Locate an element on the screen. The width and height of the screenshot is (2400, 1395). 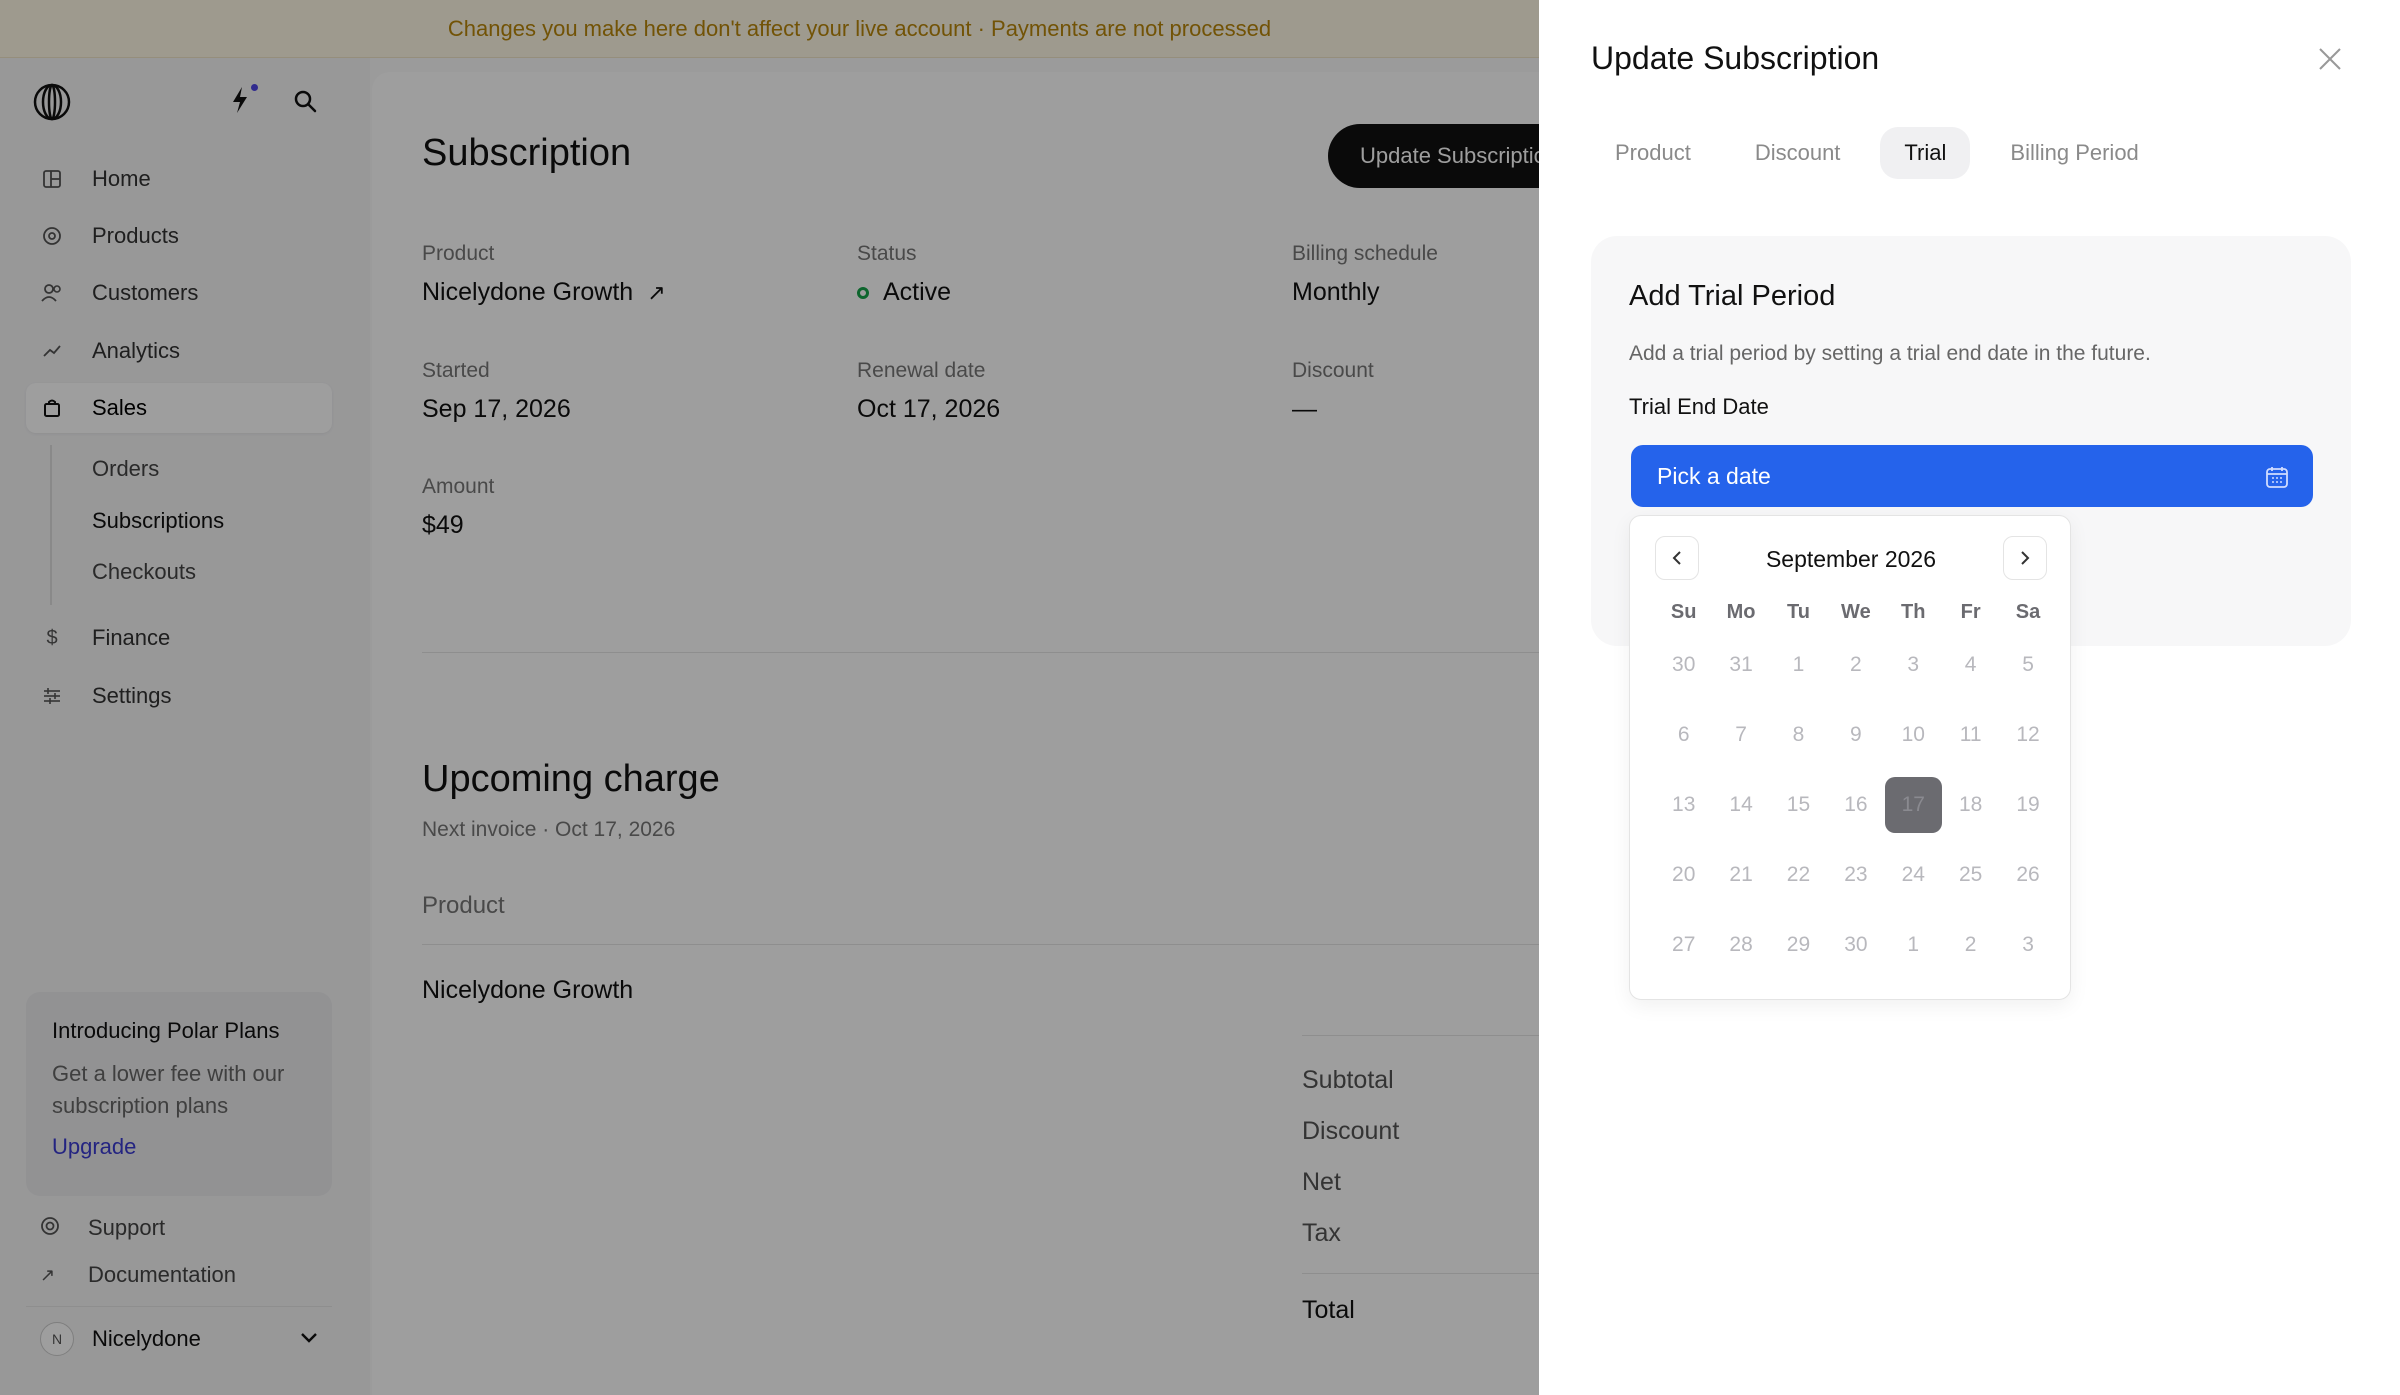
weekday-label: Th is located at coordinates (1913, 611).